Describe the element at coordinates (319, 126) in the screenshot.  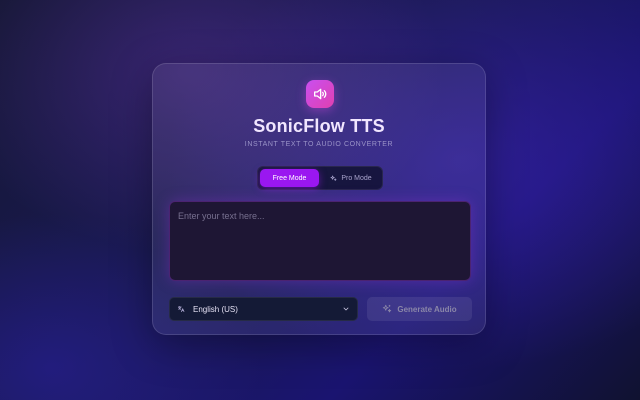
I see `app-title: SonicFlow TTS` at that location.